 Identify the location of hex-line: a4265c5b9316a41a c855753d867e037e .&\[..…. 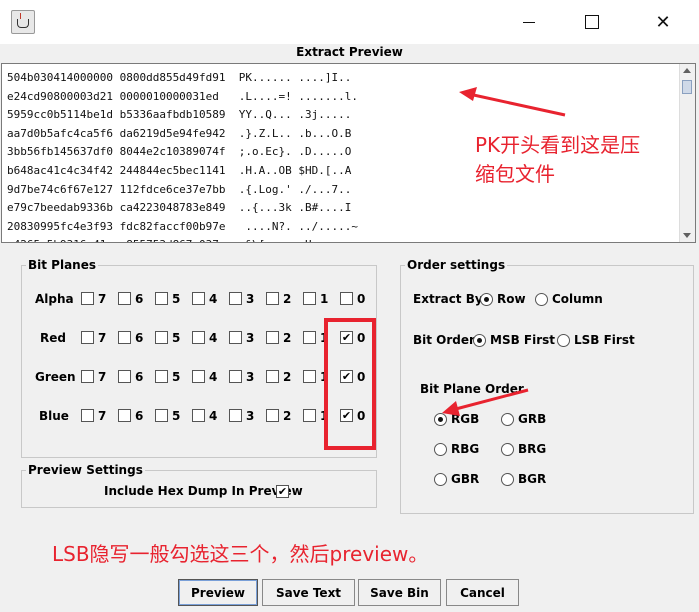
(182, 239).